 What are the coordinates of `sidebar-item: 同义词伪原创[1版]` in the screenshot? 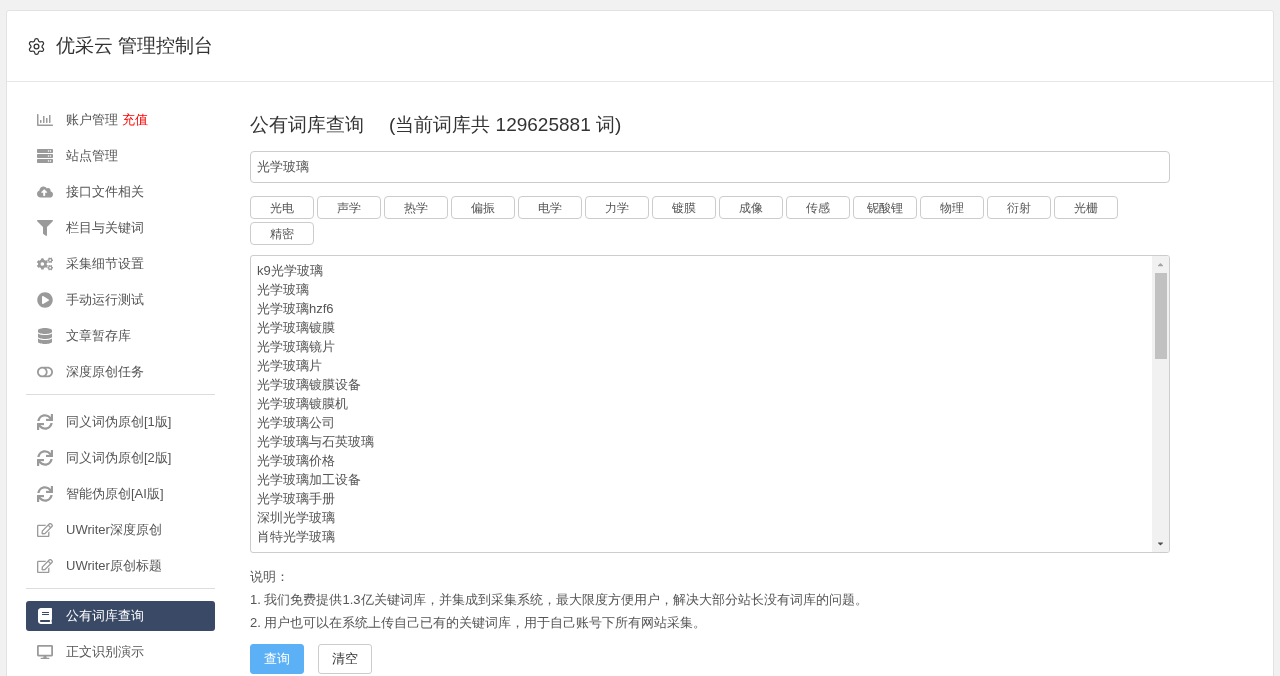 It's located at (120, 422).